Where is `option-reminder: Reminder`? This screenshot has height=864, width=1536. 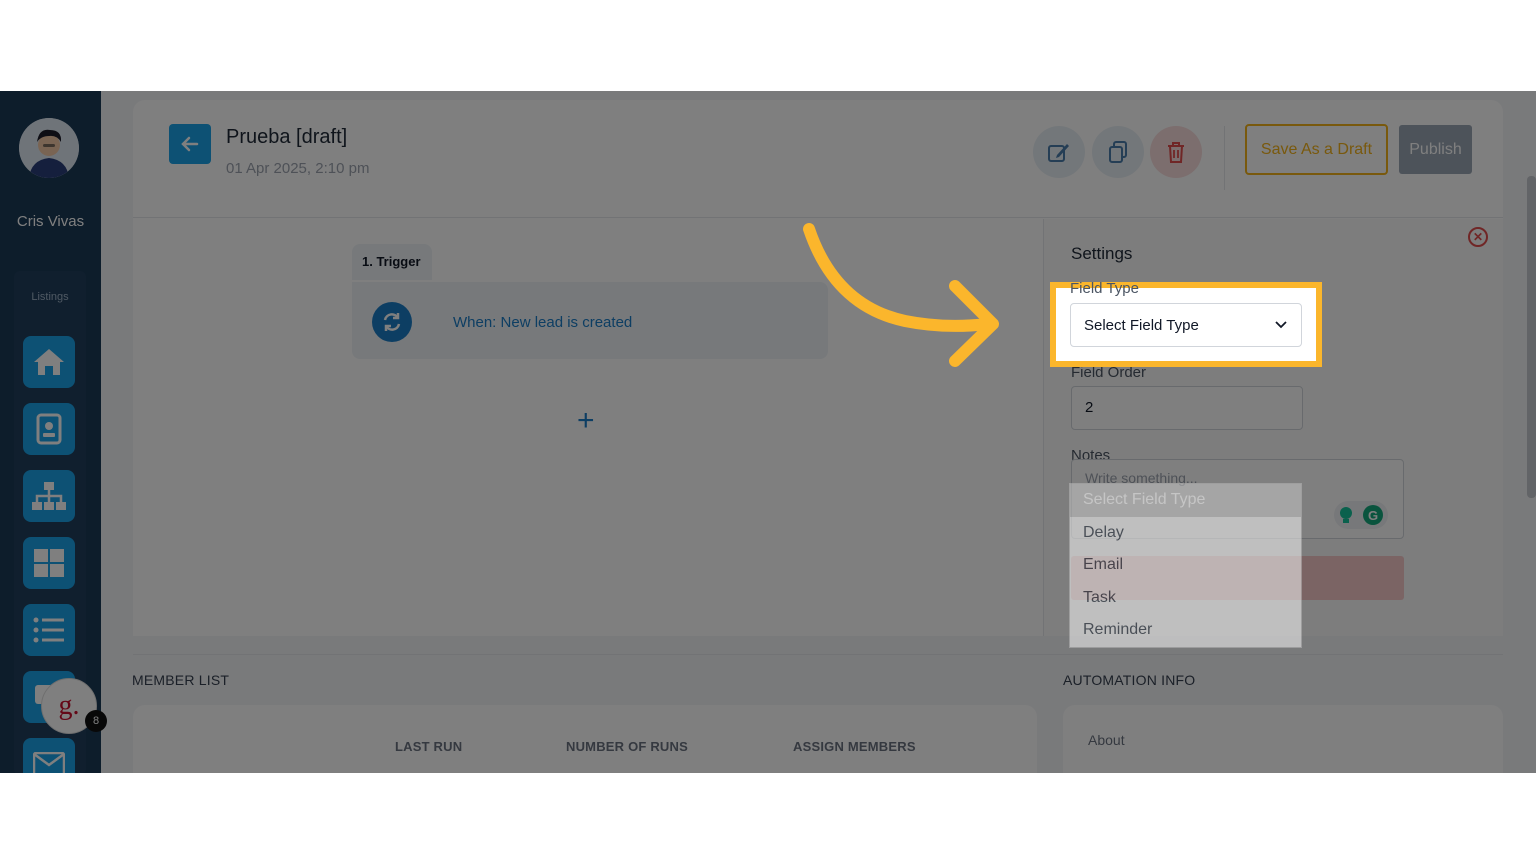 option-reminder: Reminder is located at coordinates (1185, 630).